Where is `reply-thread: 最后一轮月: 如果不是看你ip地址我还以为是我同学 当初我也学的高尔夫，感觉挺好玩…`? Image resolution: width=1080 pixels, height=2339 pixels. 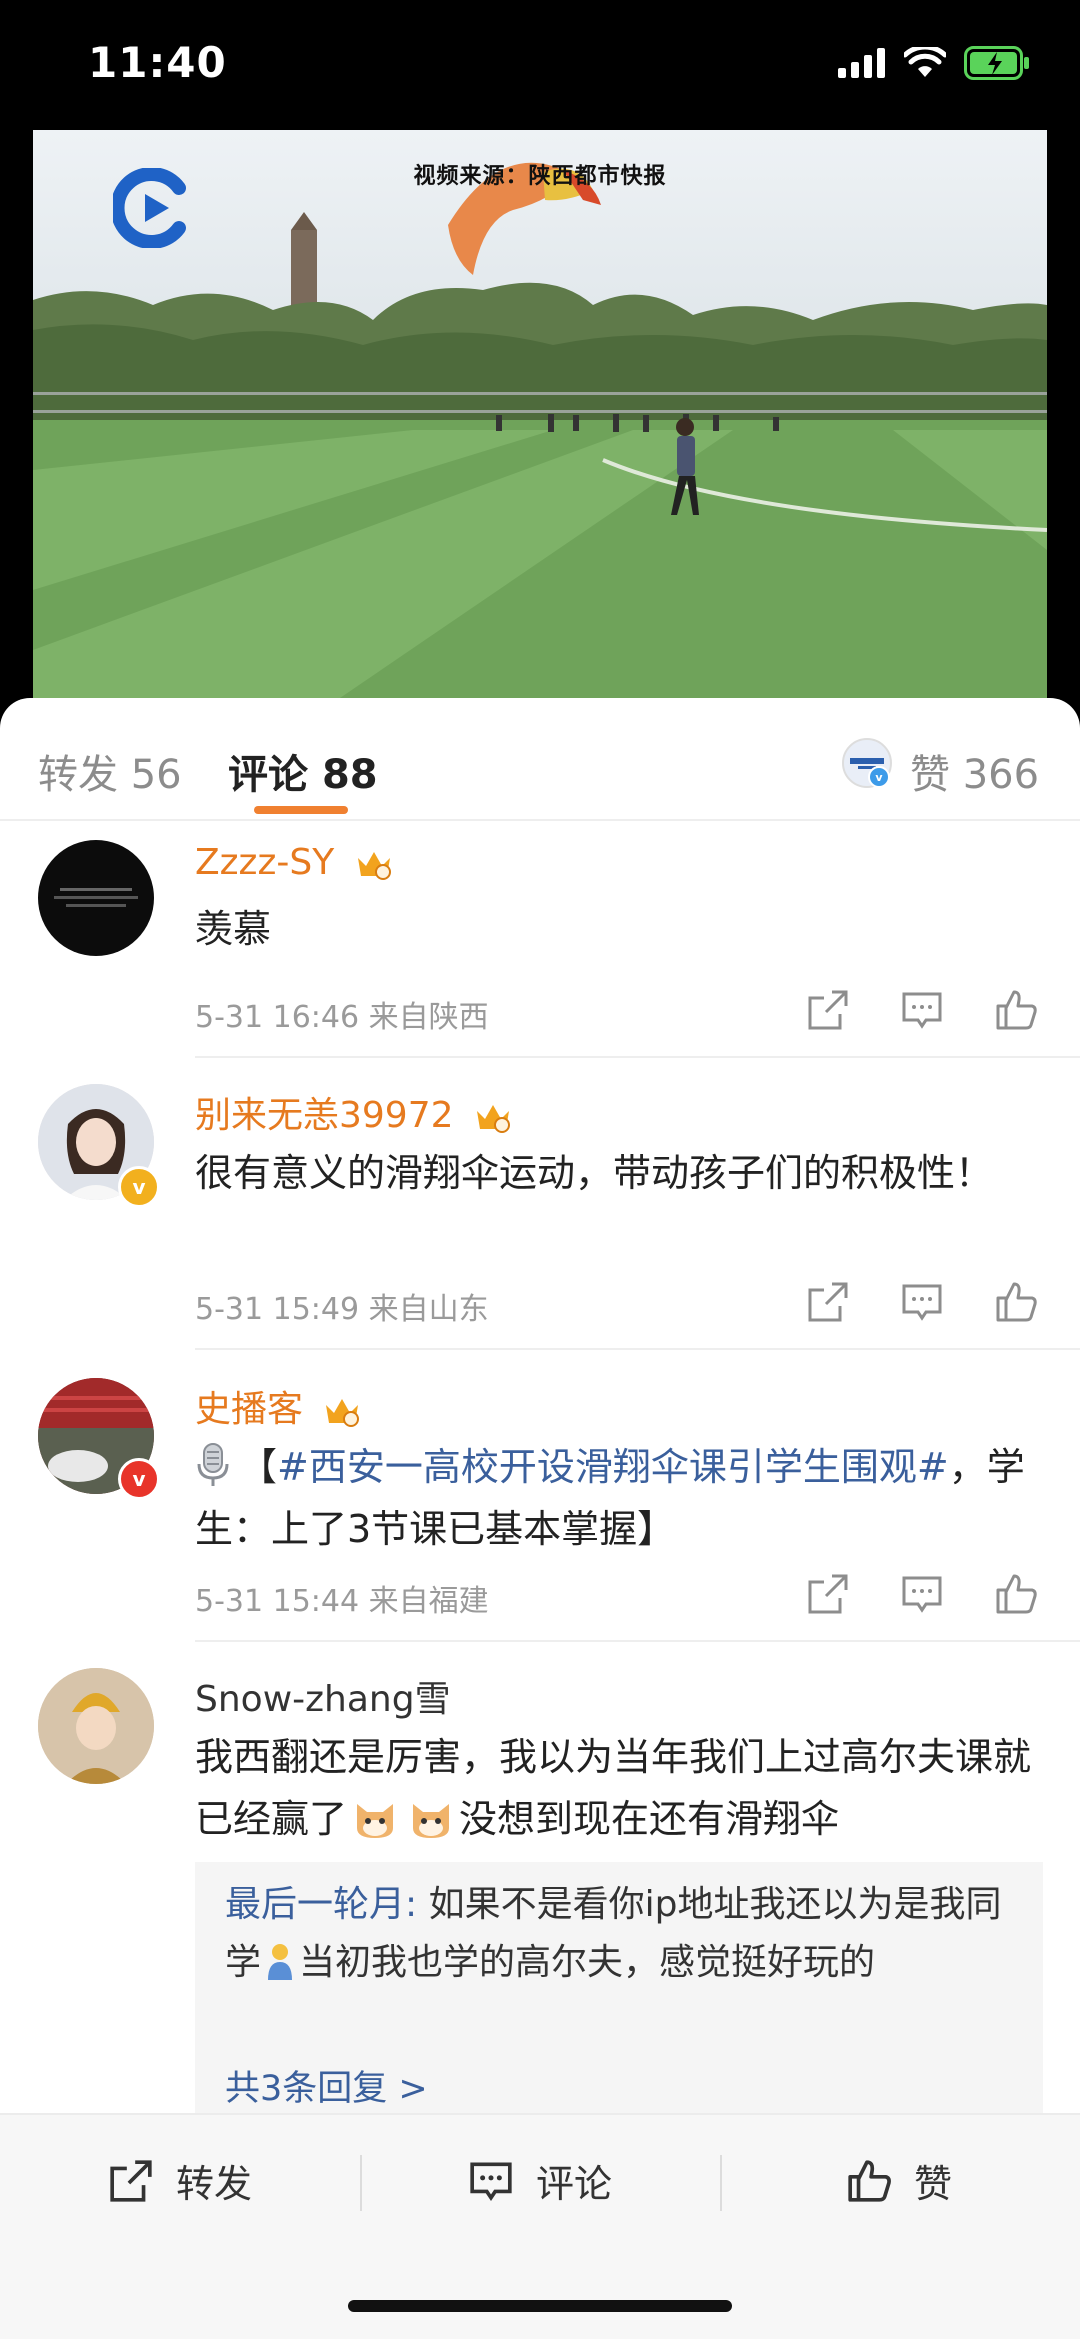 reply-thread: 最后一轮月: 如果不是看你ip地址我还以为是我同学 当初我也学的高尔夫，感觉挺好玩… is located at coordinates (619, 1992).